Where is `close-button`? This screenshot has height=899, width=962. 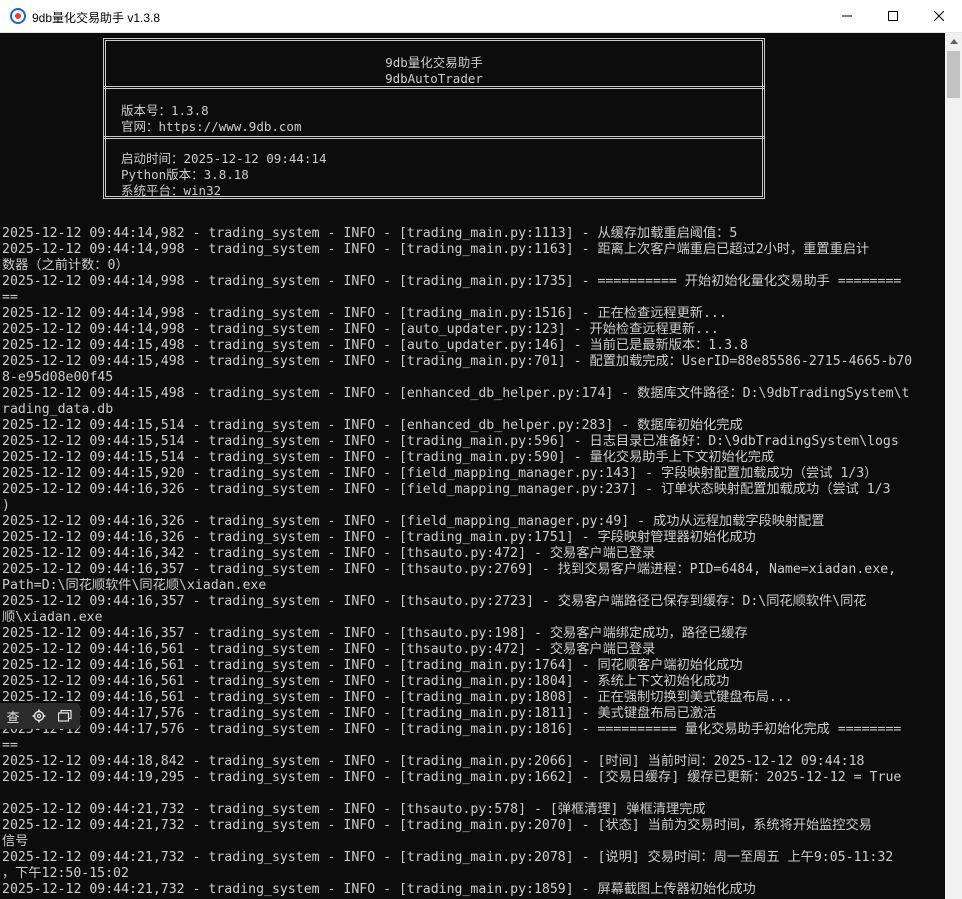
close-button is located at coordinates (939, 16).